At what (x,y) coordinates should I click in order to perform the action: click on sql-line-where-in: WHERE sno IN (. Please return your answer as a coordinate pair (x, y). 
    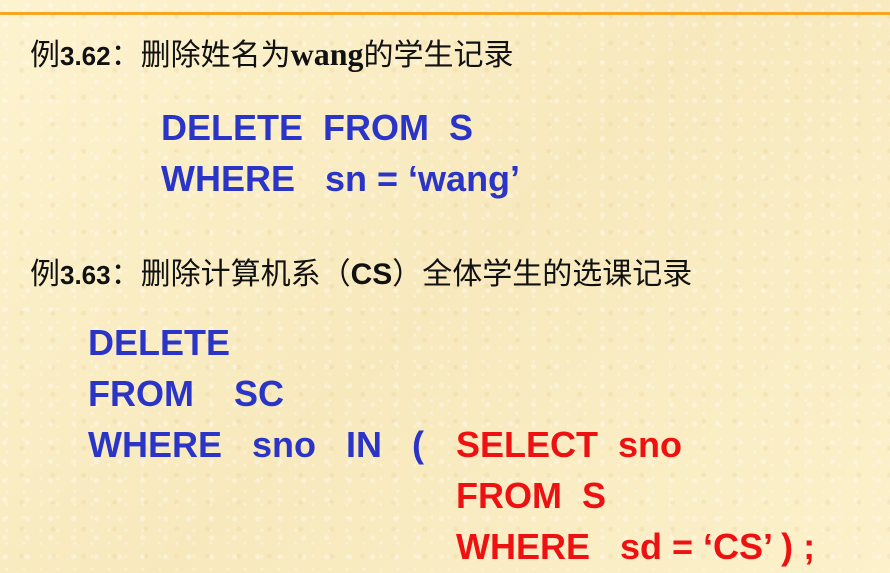
    Looking at the image, I should click on (256, 444).